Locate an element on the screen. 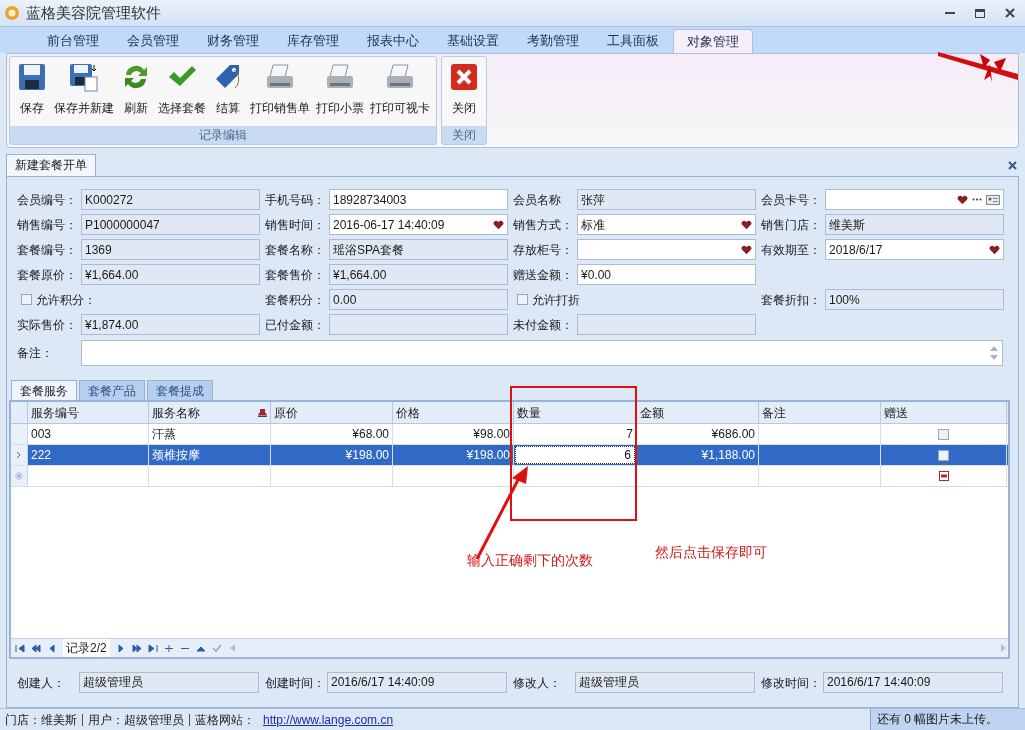 The height and width of the screenshot is (730, 1025). table-row: 003 汗蒸 ¥68.00 ¥98.00 7 ¥686.00 is located at coordinates (509, 434).